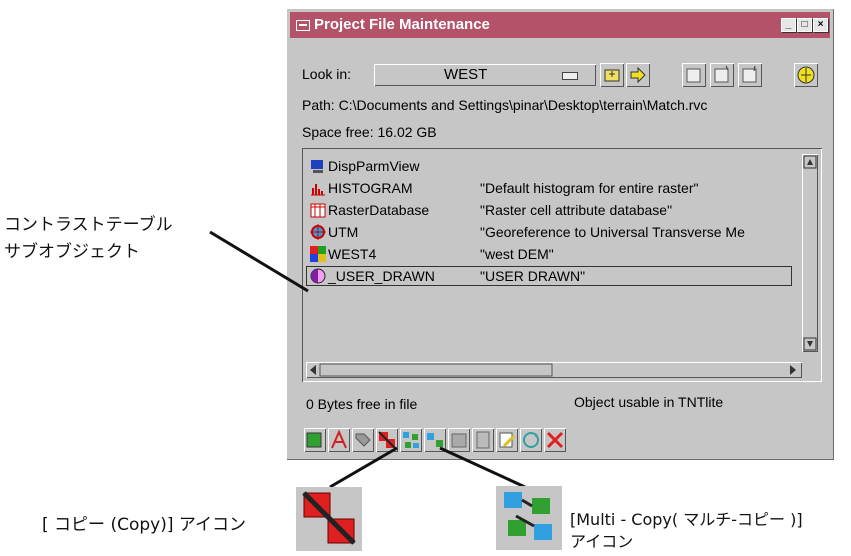 The height and width of the screenshot is (556, 851). Describe the element at coordinates (363, 467) in the screenshot. I see `copy-callout-line` at that location.